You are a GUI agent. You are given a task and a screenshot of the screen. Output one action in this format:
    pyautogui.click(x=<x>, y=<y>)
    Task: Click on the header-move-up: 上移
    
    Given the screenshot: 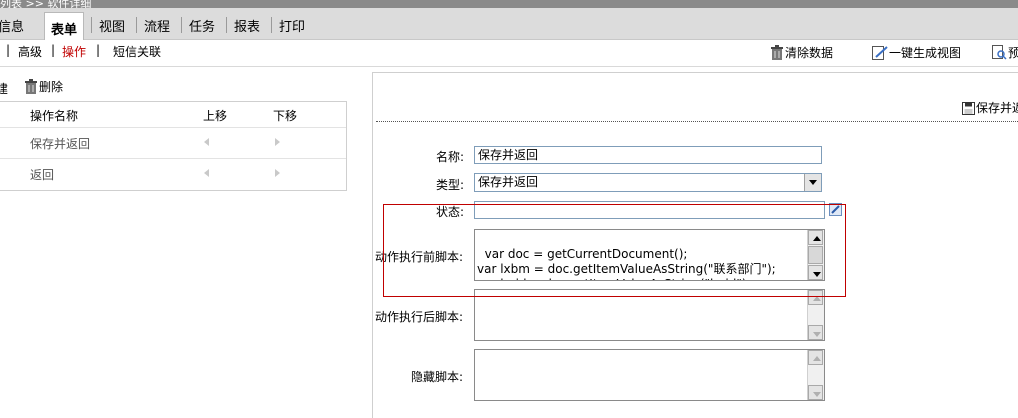 What is the action you would take?
    pyautogui.click(x=215, y=116)
    